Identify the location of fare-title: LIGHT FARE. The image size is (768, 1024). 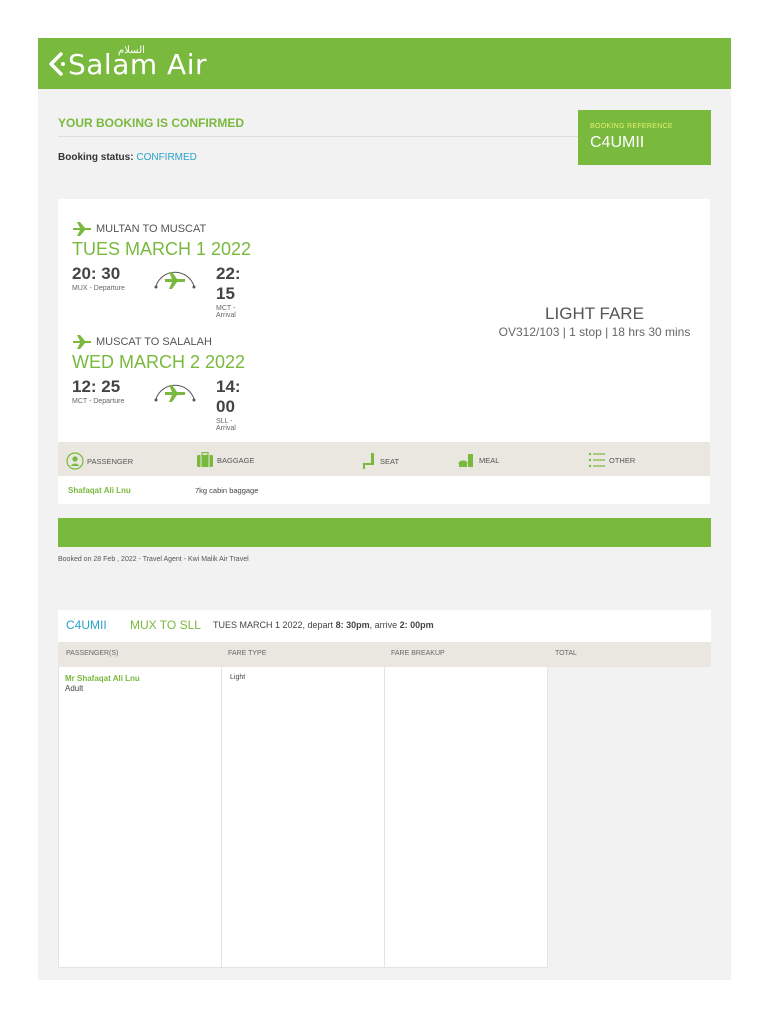
(594, 313).